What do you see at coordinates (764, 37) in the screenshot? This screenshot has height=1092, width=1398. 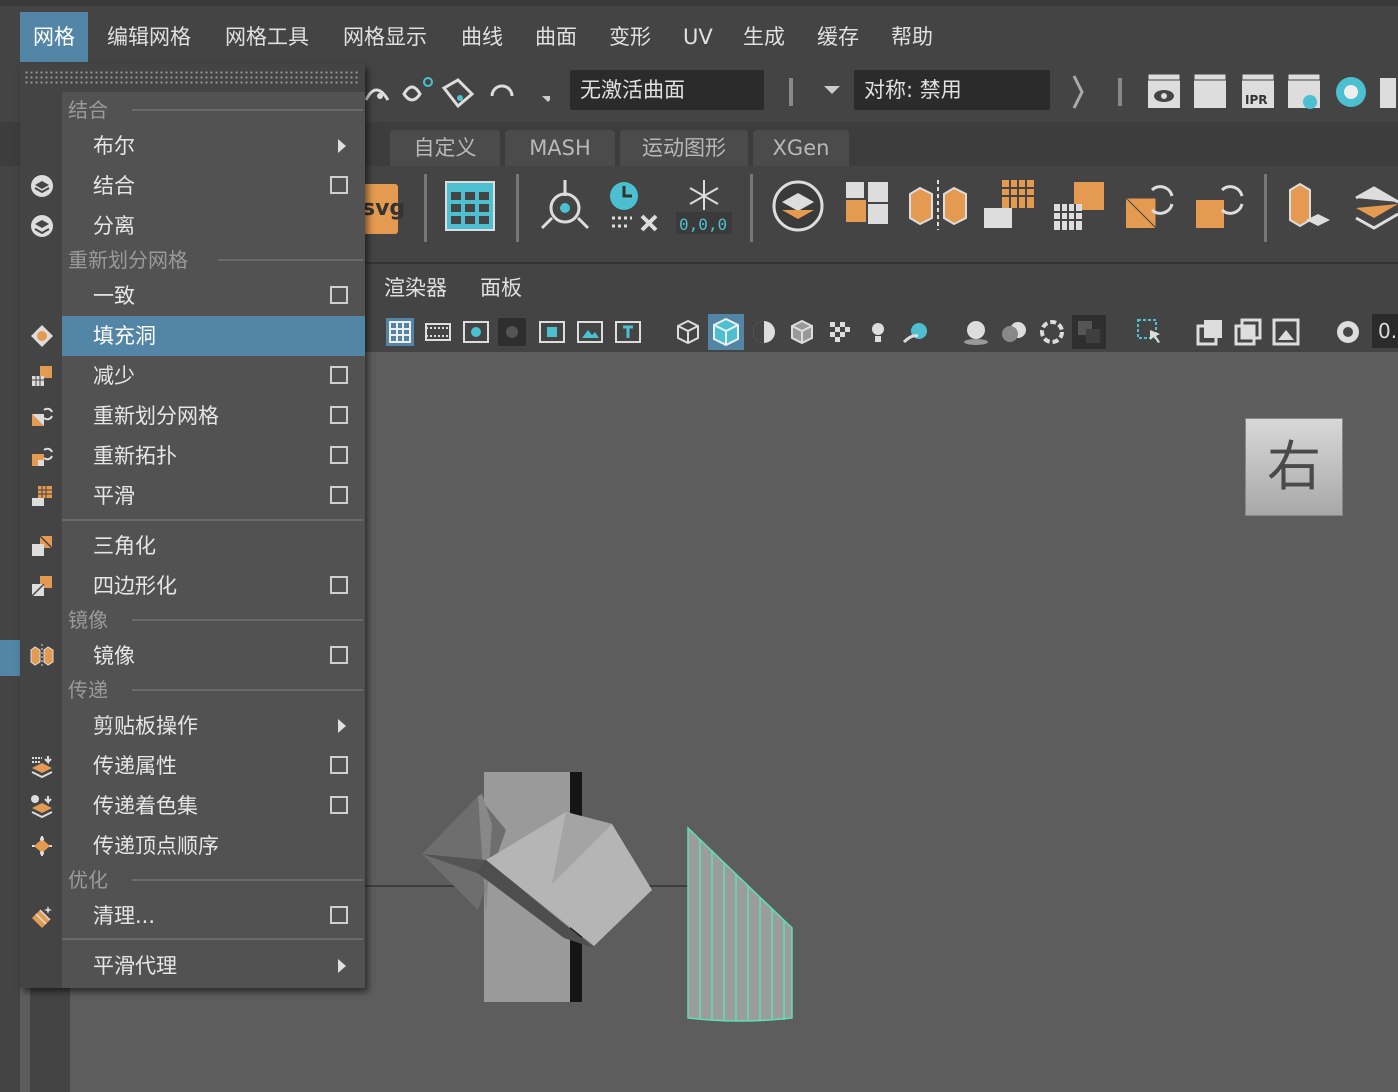 I see `menu-generate: 生成` at bounding box center [764, 37].